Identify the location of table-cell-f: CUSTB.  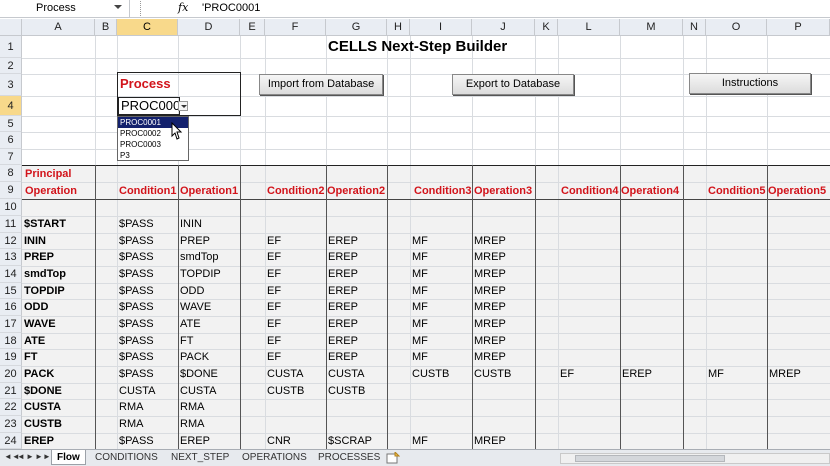
(284, 391).